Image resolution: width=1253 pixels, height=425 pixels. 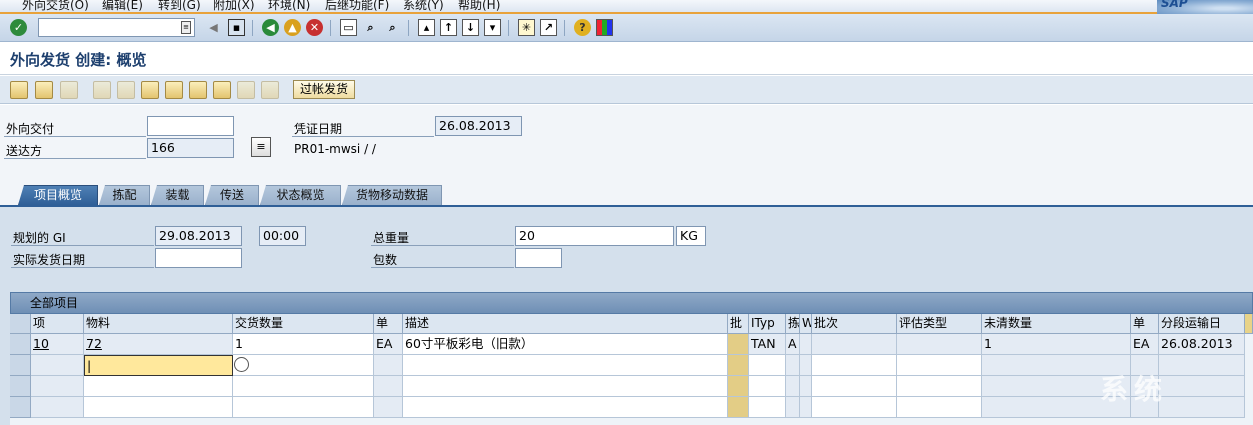 What do you see at coordinates (594, 236) in the screenshot?
I see `total-weight-field: 20` at bounding box center [594, 236].